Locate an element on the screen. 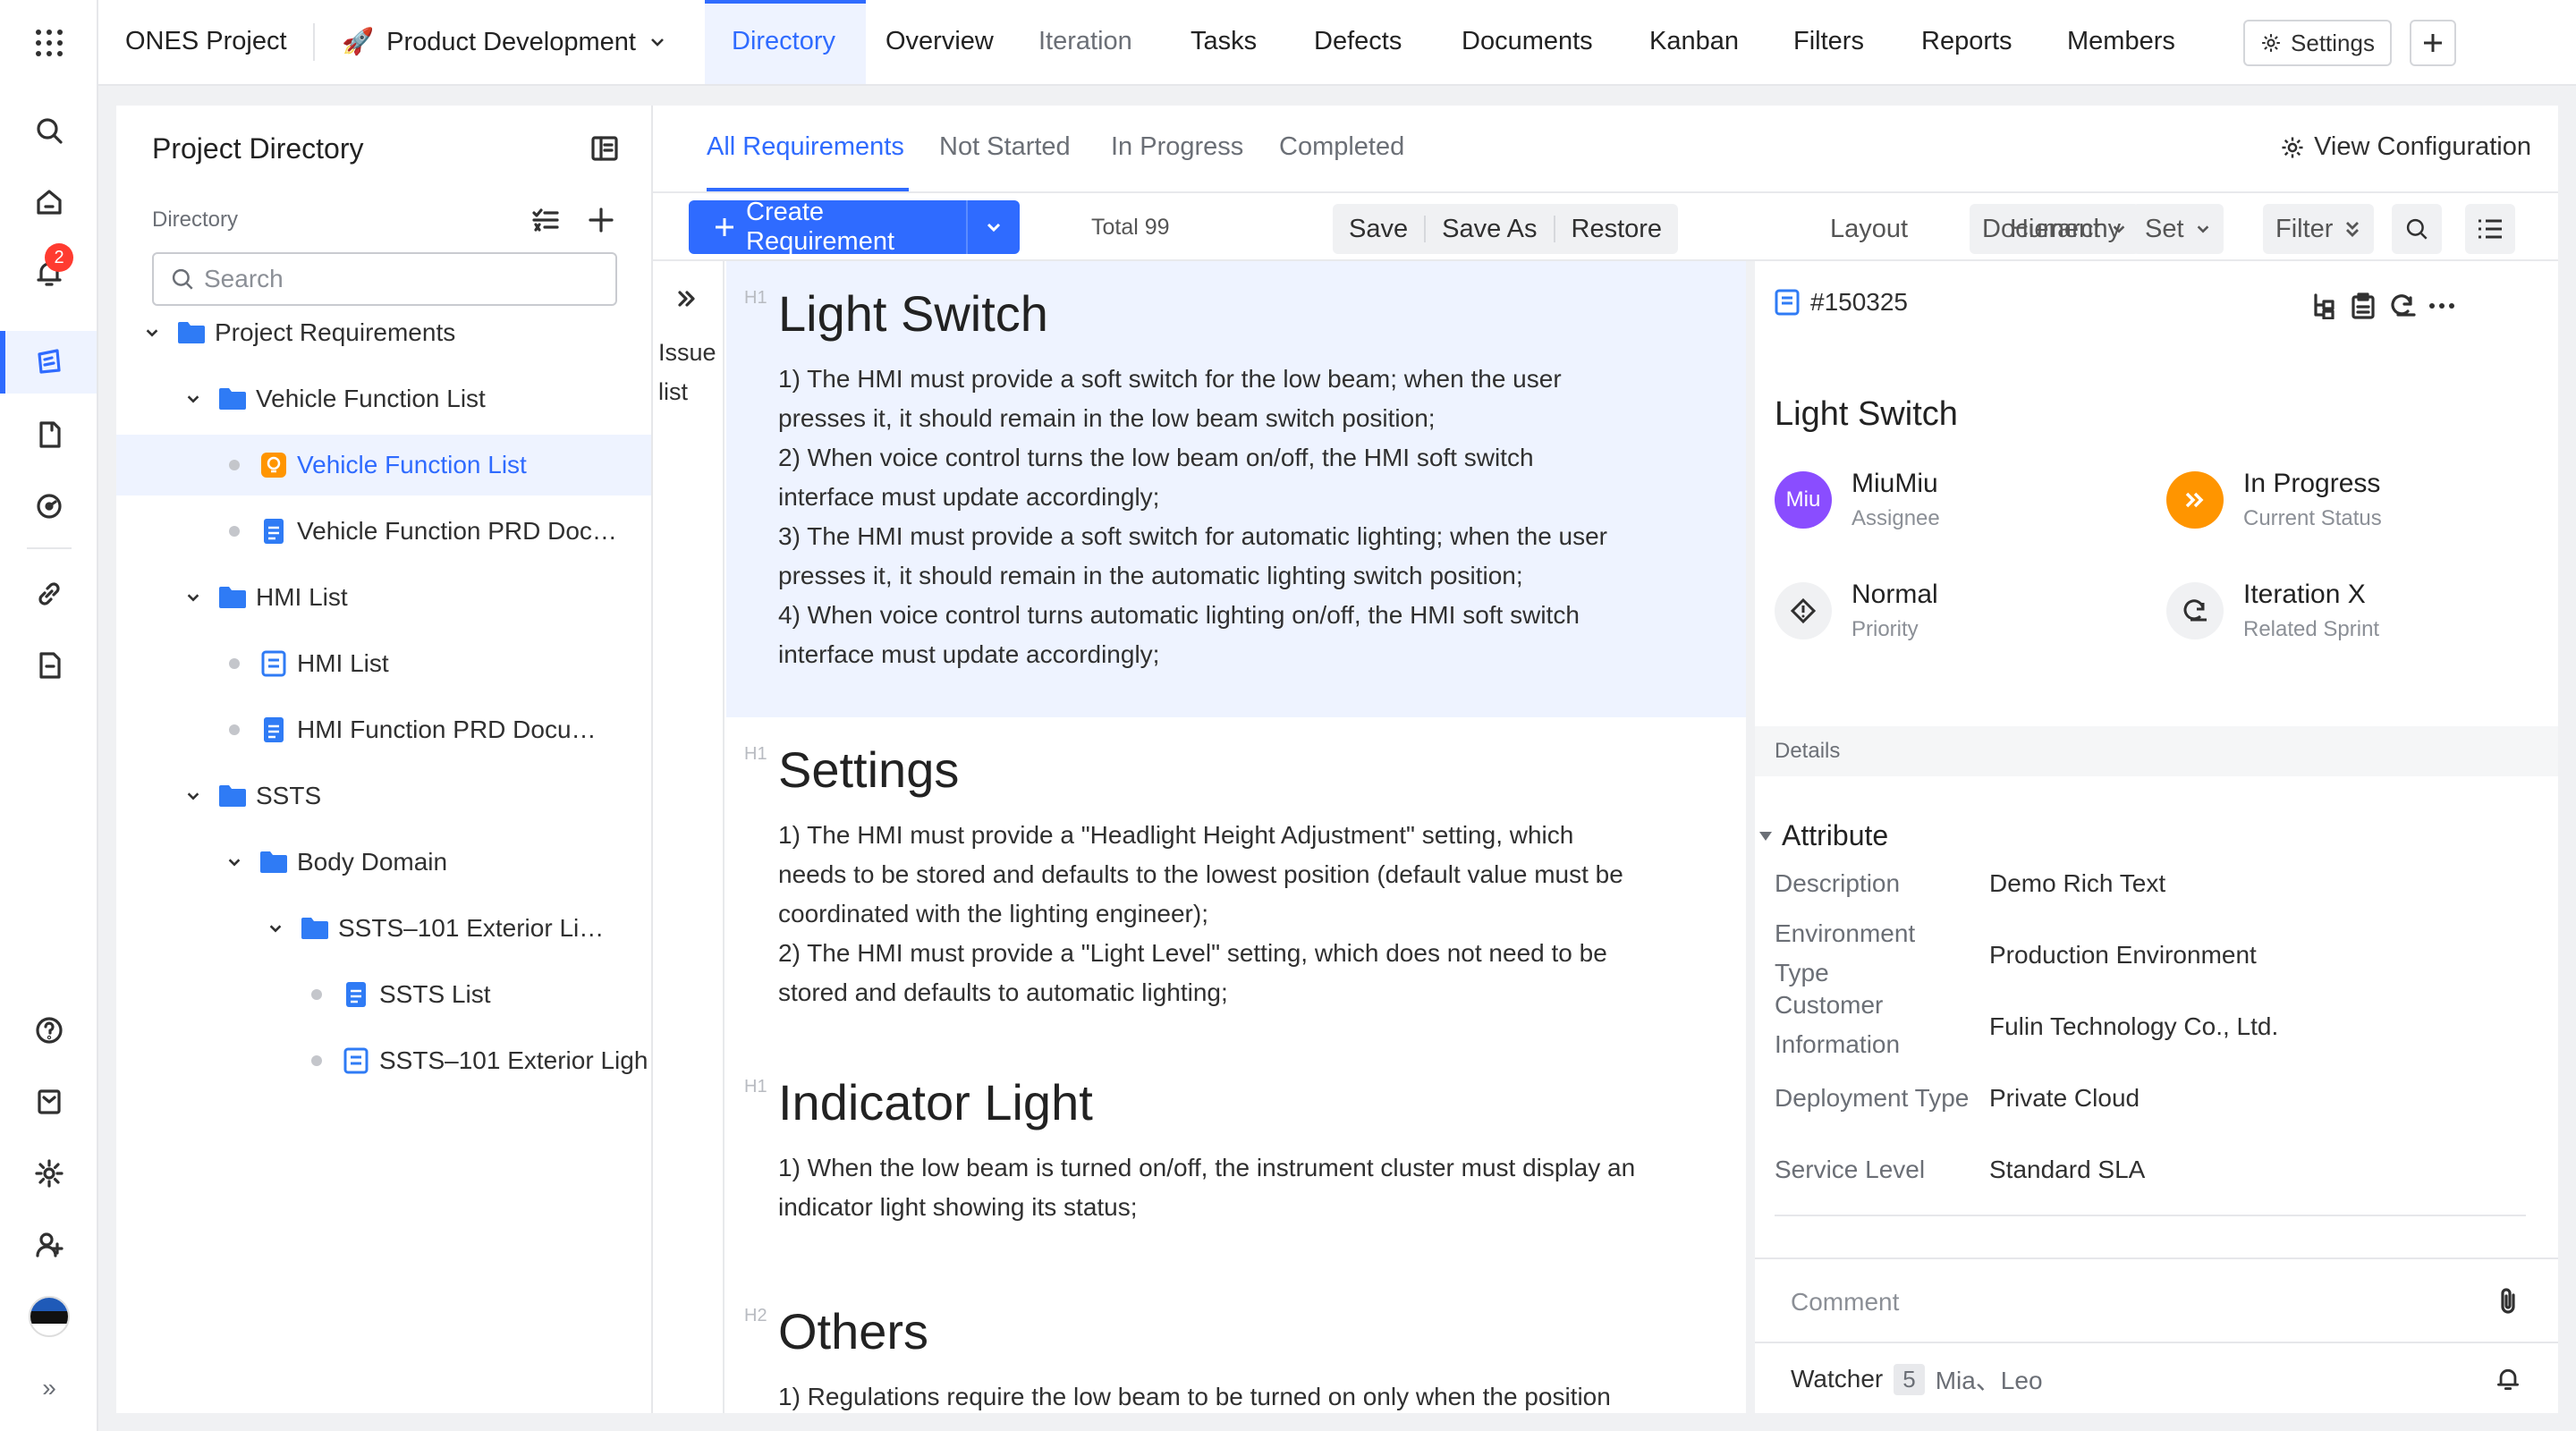 Image resolution: width=2576 pixels, height=1431 pixels. section-heading: Light Switch is located at coordinates (913, 314).